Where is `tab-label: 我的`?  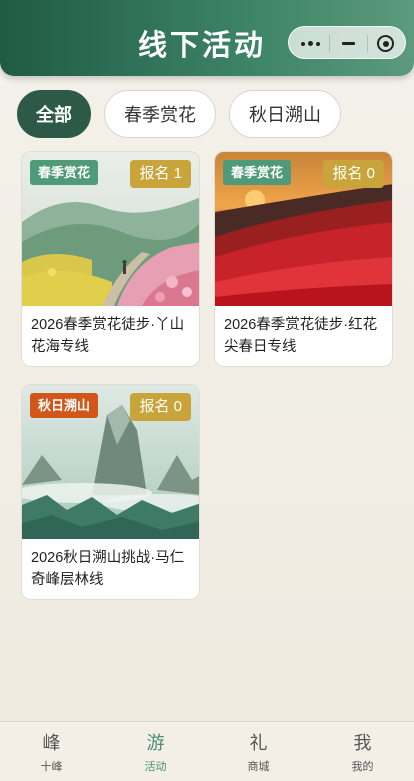 tab-label: 我的 is located at coordinates (362, 767).